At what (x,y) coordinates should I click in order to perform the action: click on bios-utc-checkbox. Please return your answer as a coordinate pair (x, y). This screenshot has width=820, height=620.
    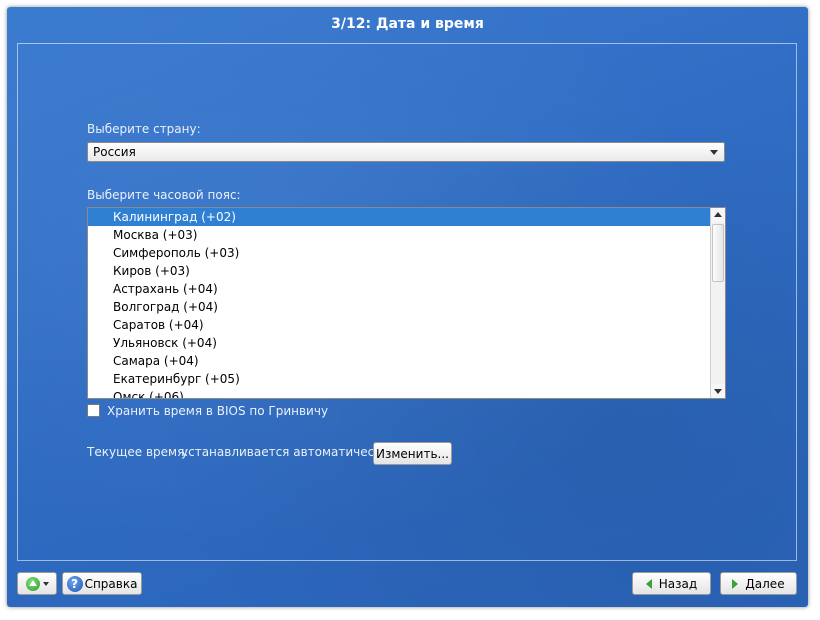
    Looking at the image, I should click on (93, 410).